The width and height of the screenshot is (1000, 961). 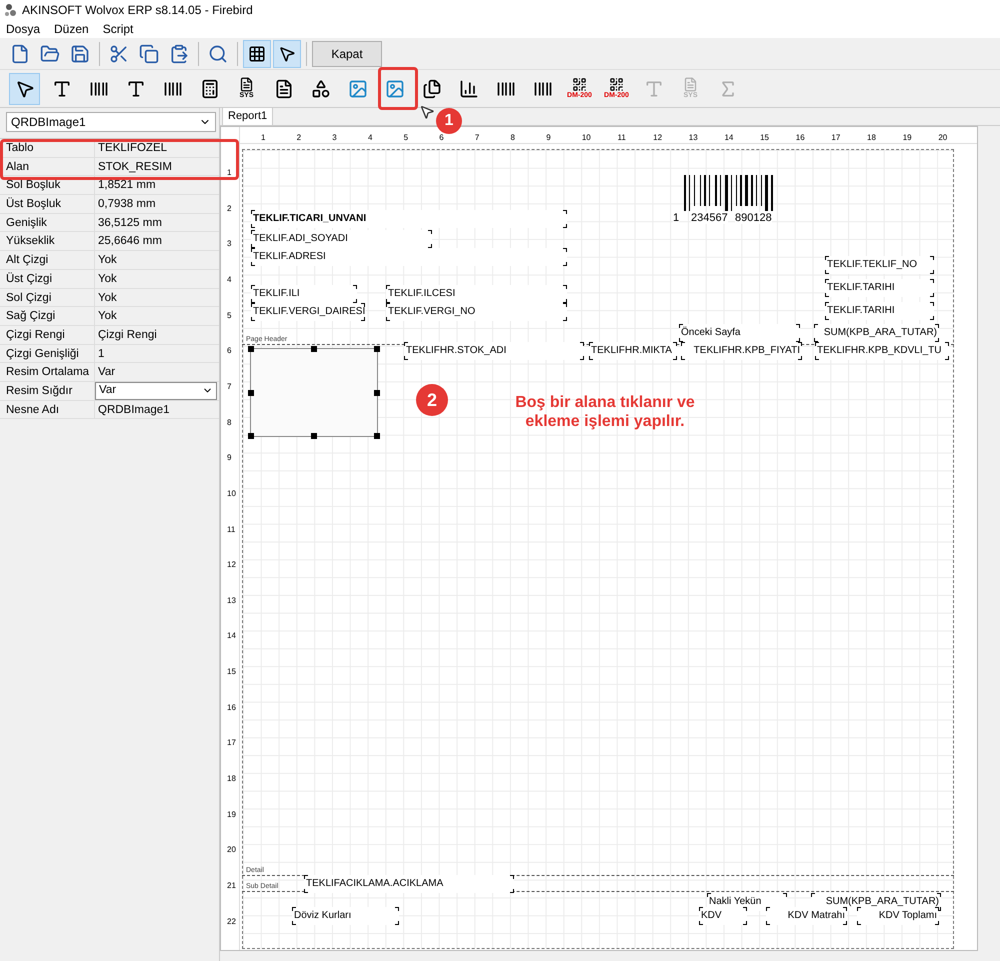 What do you see at coordinates (709, 218) in the screenshot?
I see `barcode-digits: 234567` at bounding box center [709, 218].